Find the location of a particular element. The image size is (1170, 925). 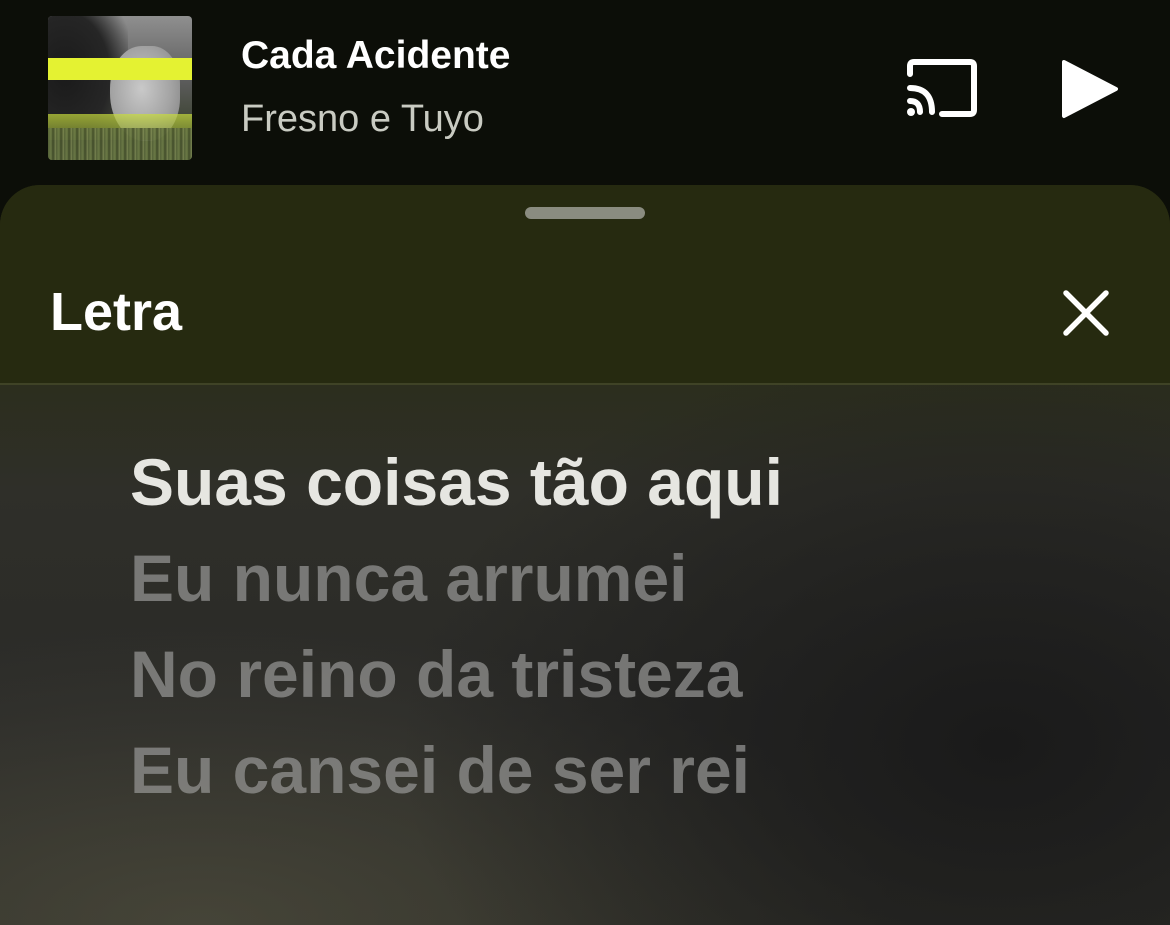

close-button is located at coordinates (1086, 313).